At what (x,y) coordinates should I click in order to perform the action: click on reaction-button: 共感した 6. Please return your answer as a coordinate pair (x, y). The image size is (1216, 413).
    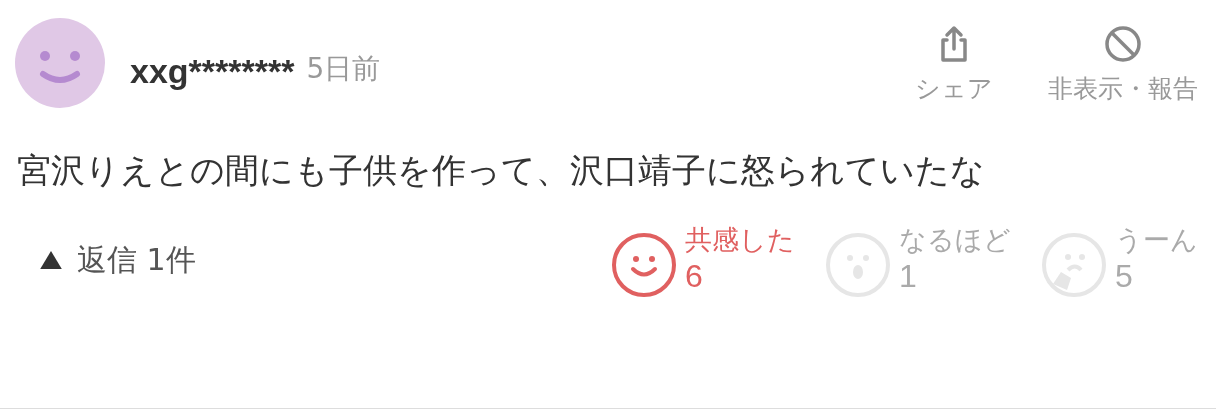
    Looking at the image, I should click on (703, 260).